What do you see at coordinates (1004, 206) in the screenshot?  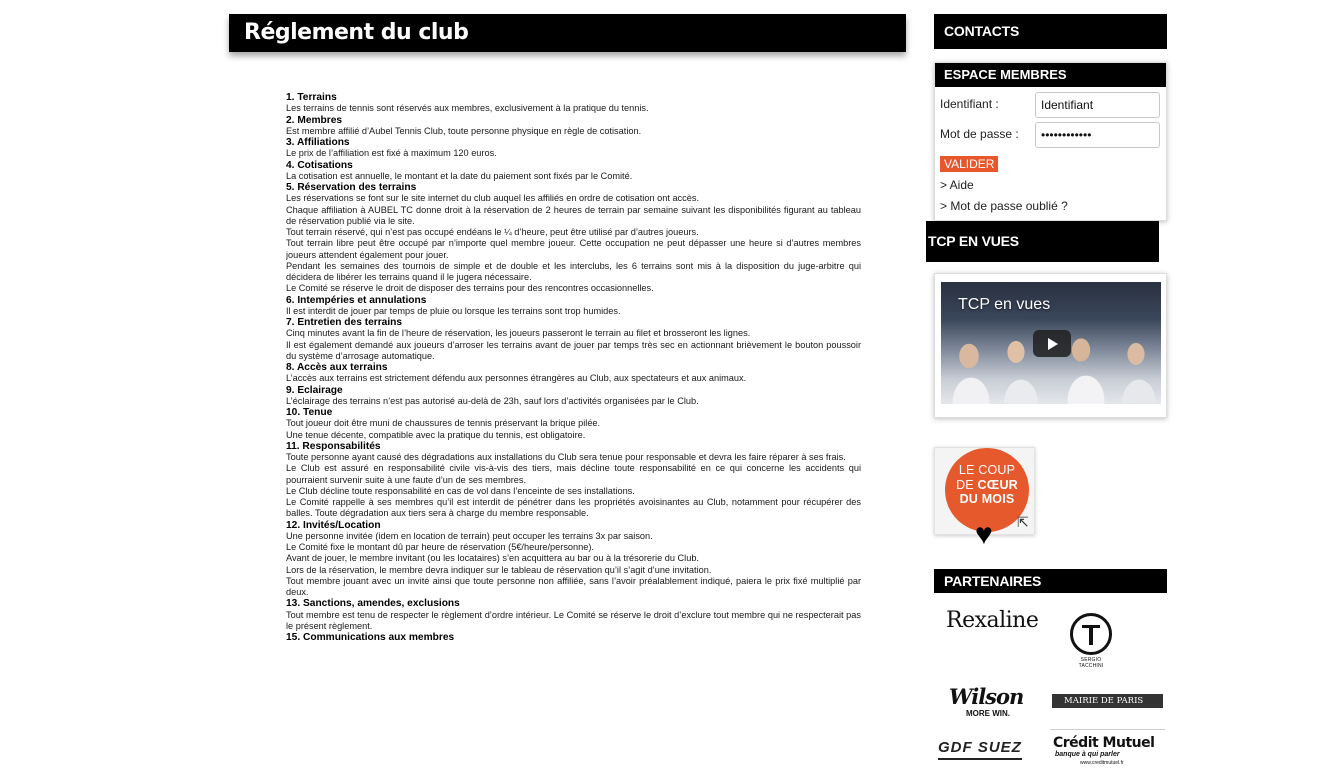 I see `forgot-password-link: > Mot de passe oublié ?` at bounding box center [1004, 206].